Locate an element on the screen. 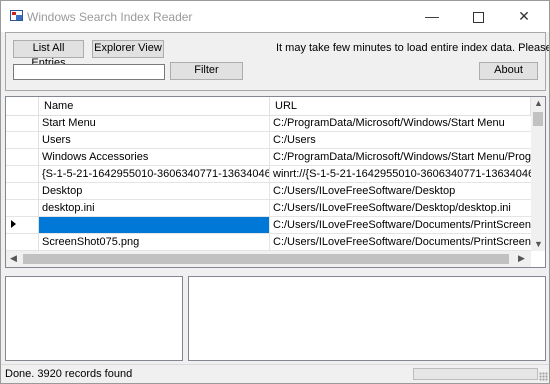  maximize-button is located at coordinates (478, 16).